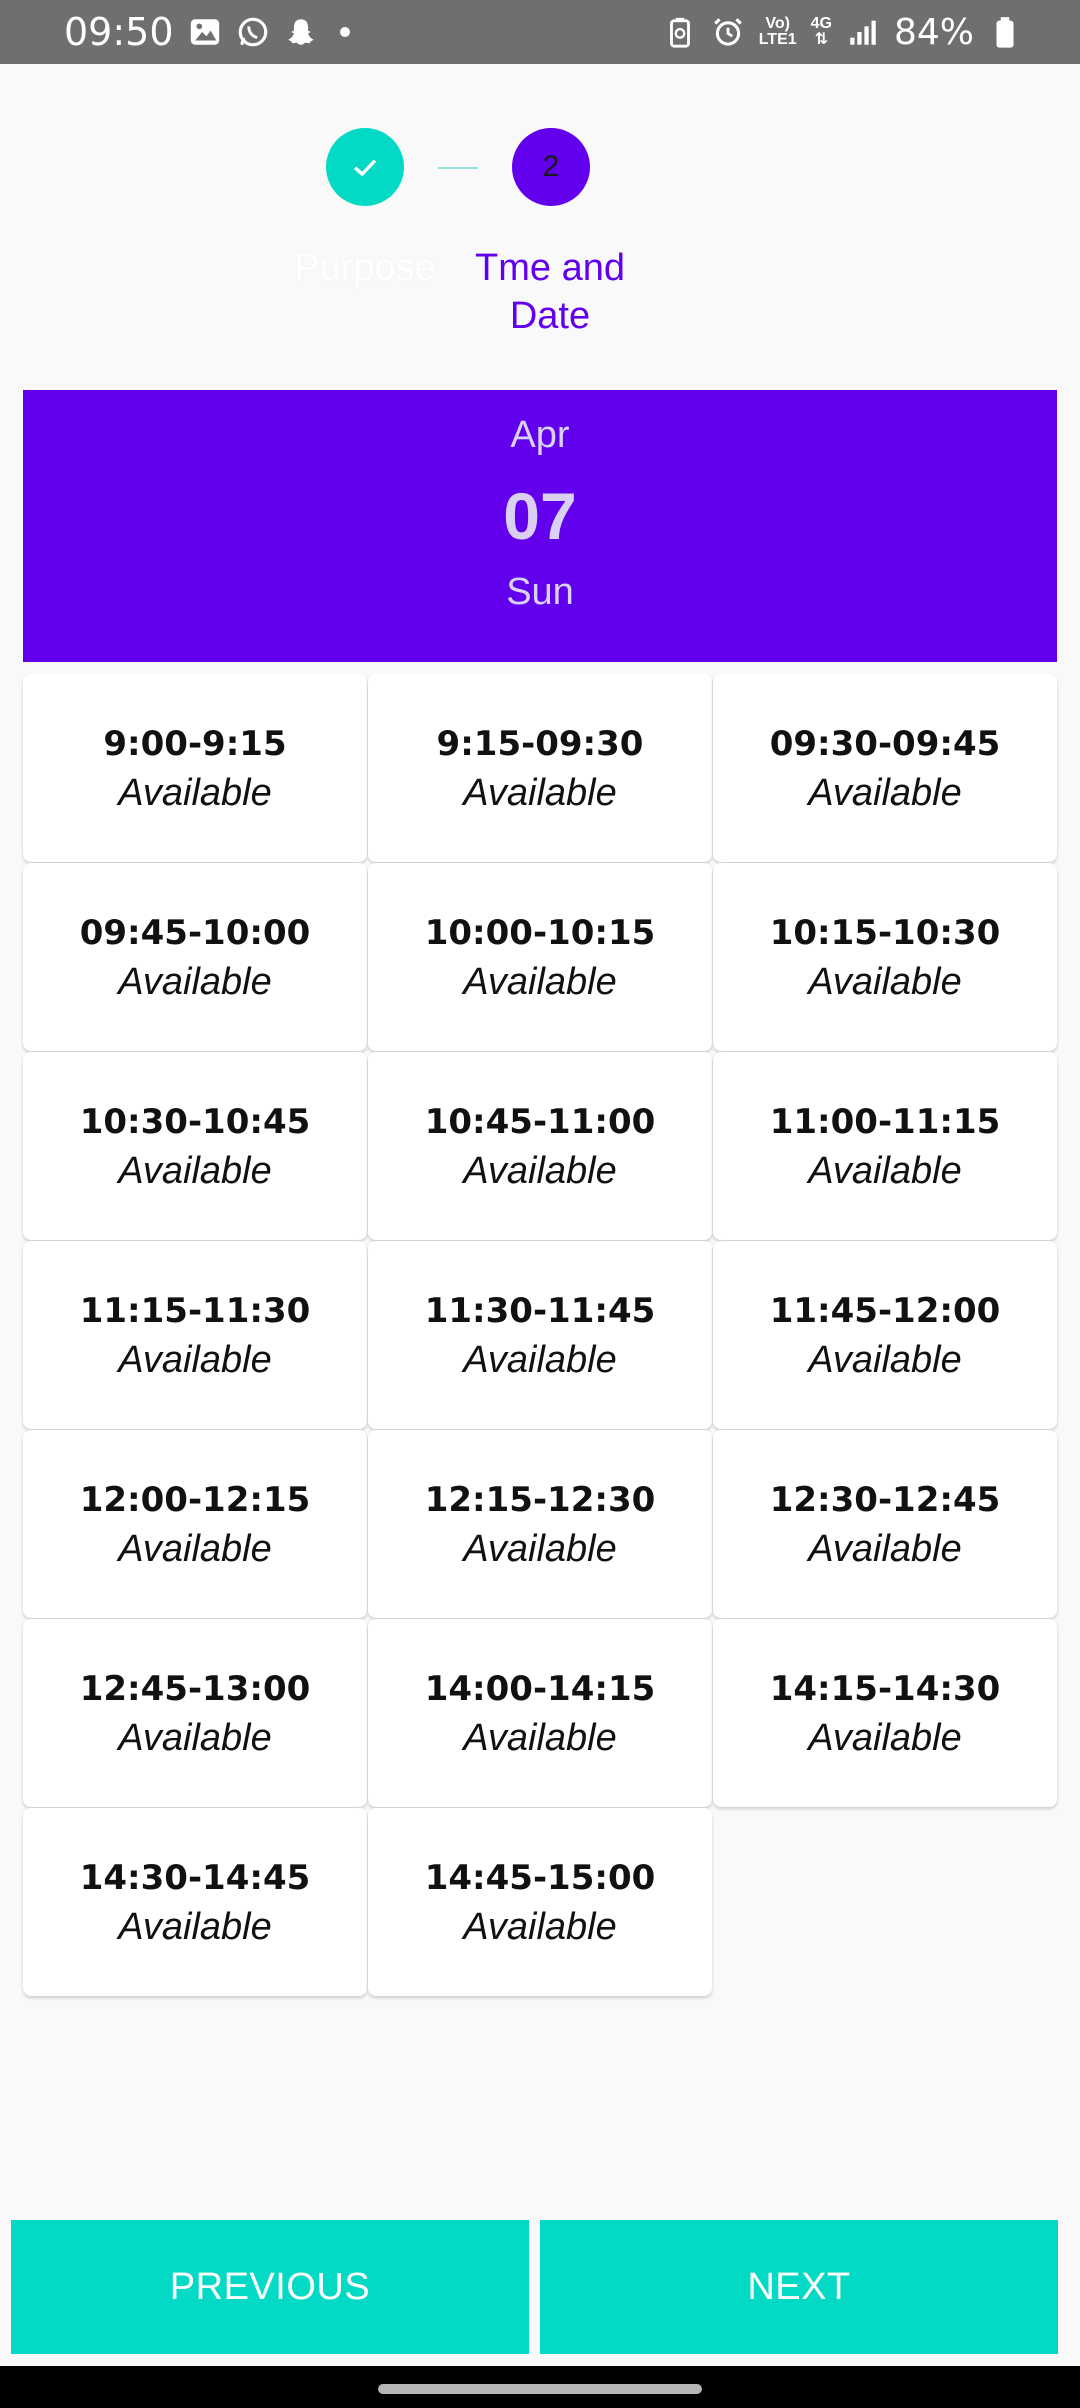 The height and width of the screenshot is (2408, 1080). I want to click on slot-time: 10:30-10:45, so click(195, 1122).